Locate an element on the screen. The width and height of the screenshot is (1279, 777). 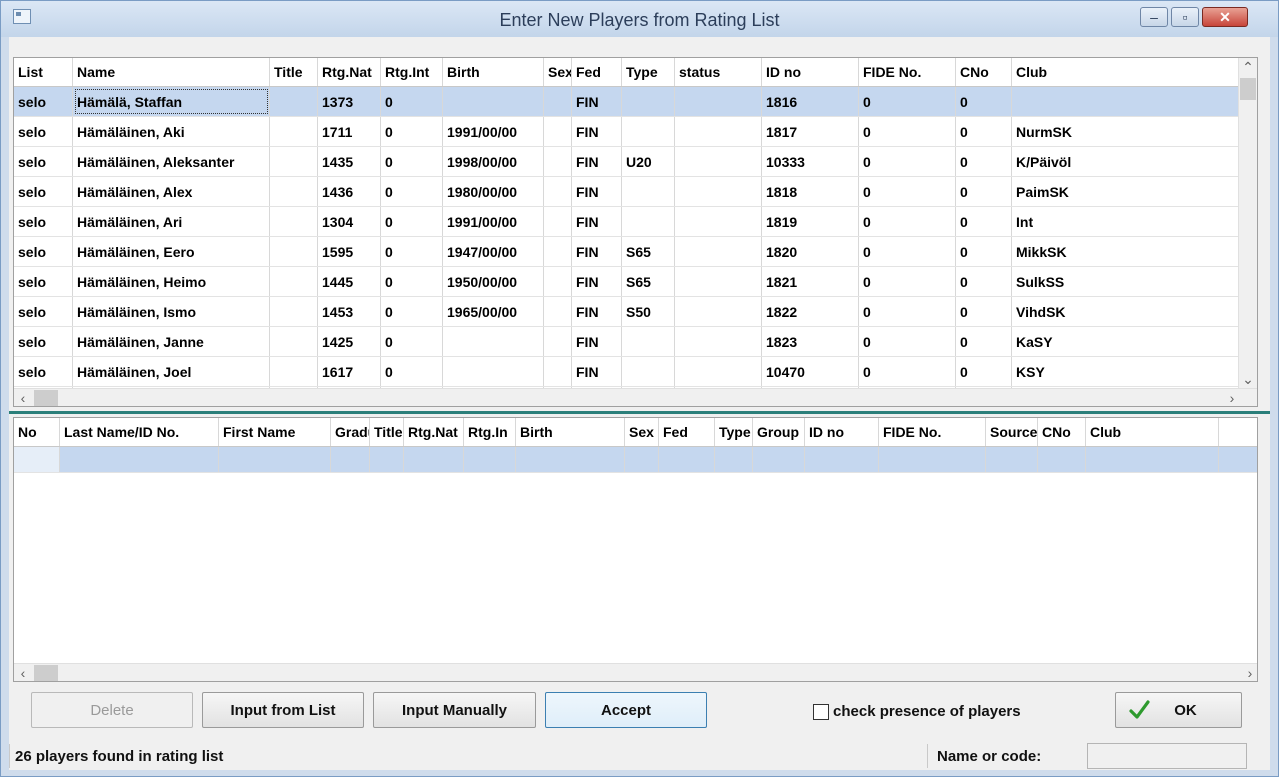
title-bar: Enter New Players from Rating List – ▫ ✕ is located at coordinates (639, 19).